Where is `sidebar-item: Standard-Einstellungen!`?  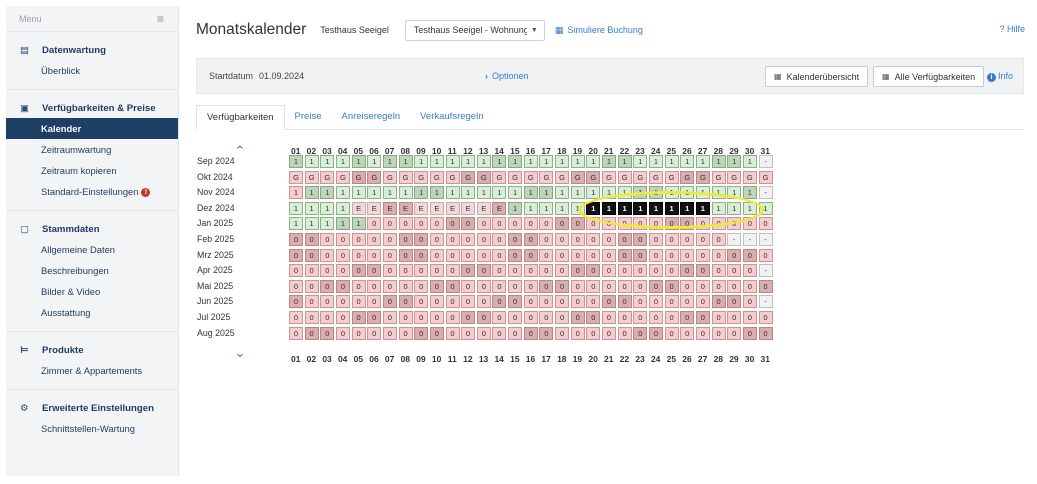 sidebar-item: Standard-Einstellungen! is located at coordinates (92, 191).